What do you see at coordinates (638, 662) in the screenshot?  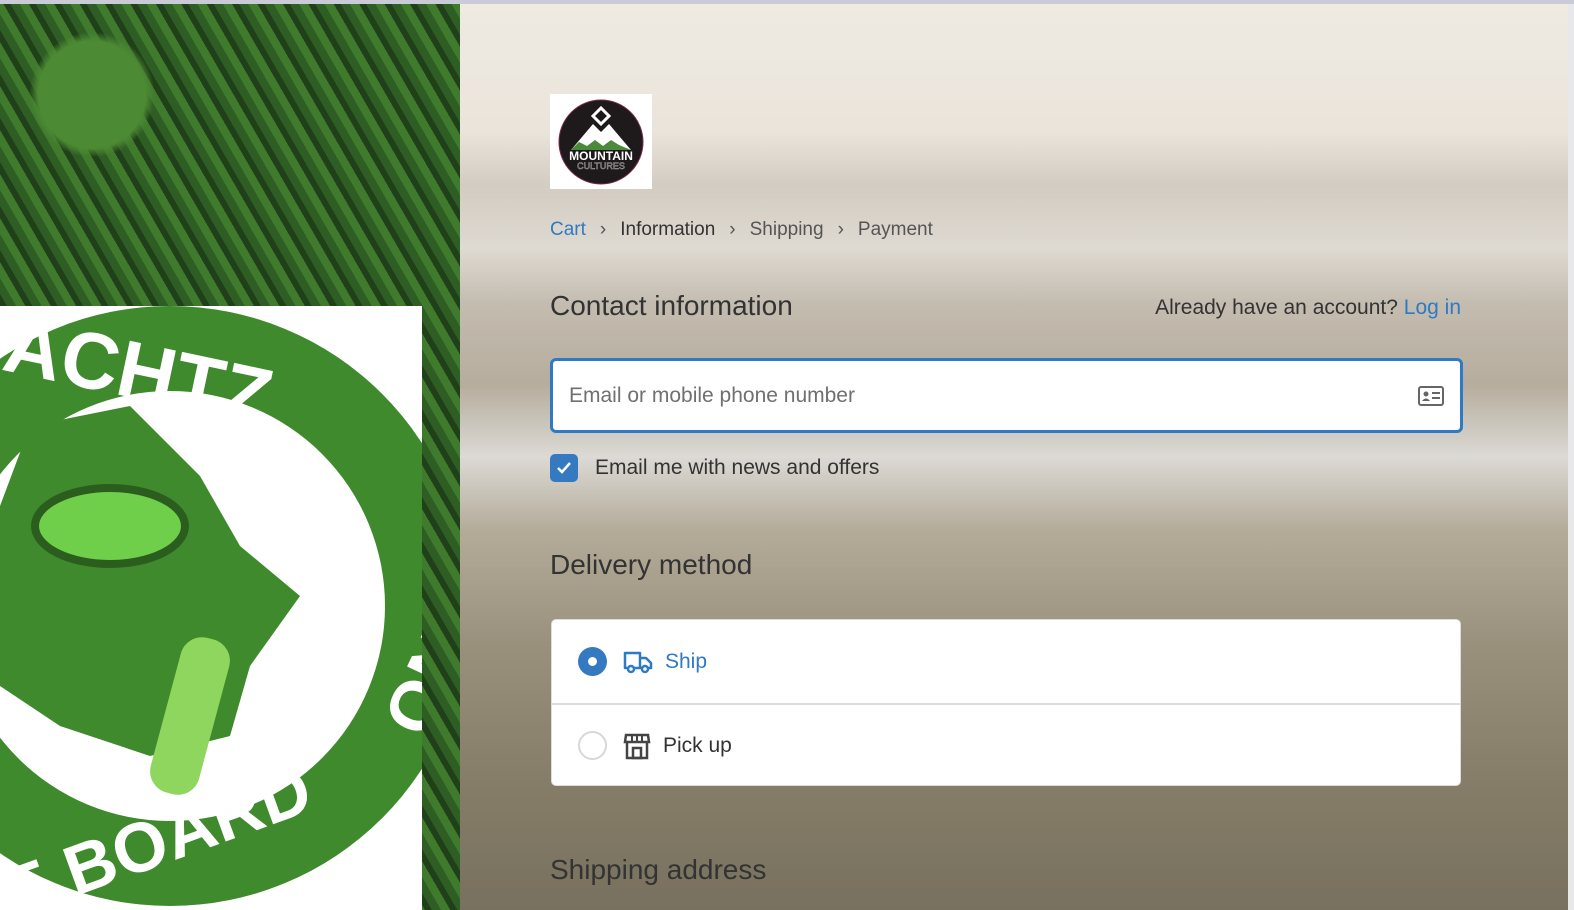 I see `truck-icon` at bounding box center [638, 662].